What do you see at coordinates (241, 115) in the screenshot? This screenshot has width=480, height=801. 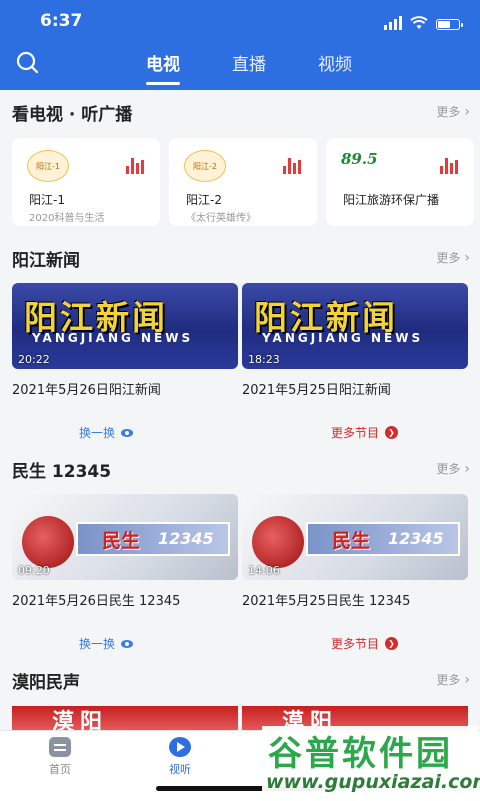 I see `section-header-radio: 看电视 · 听广播 更多 ›` at bounding box center [241, 115].